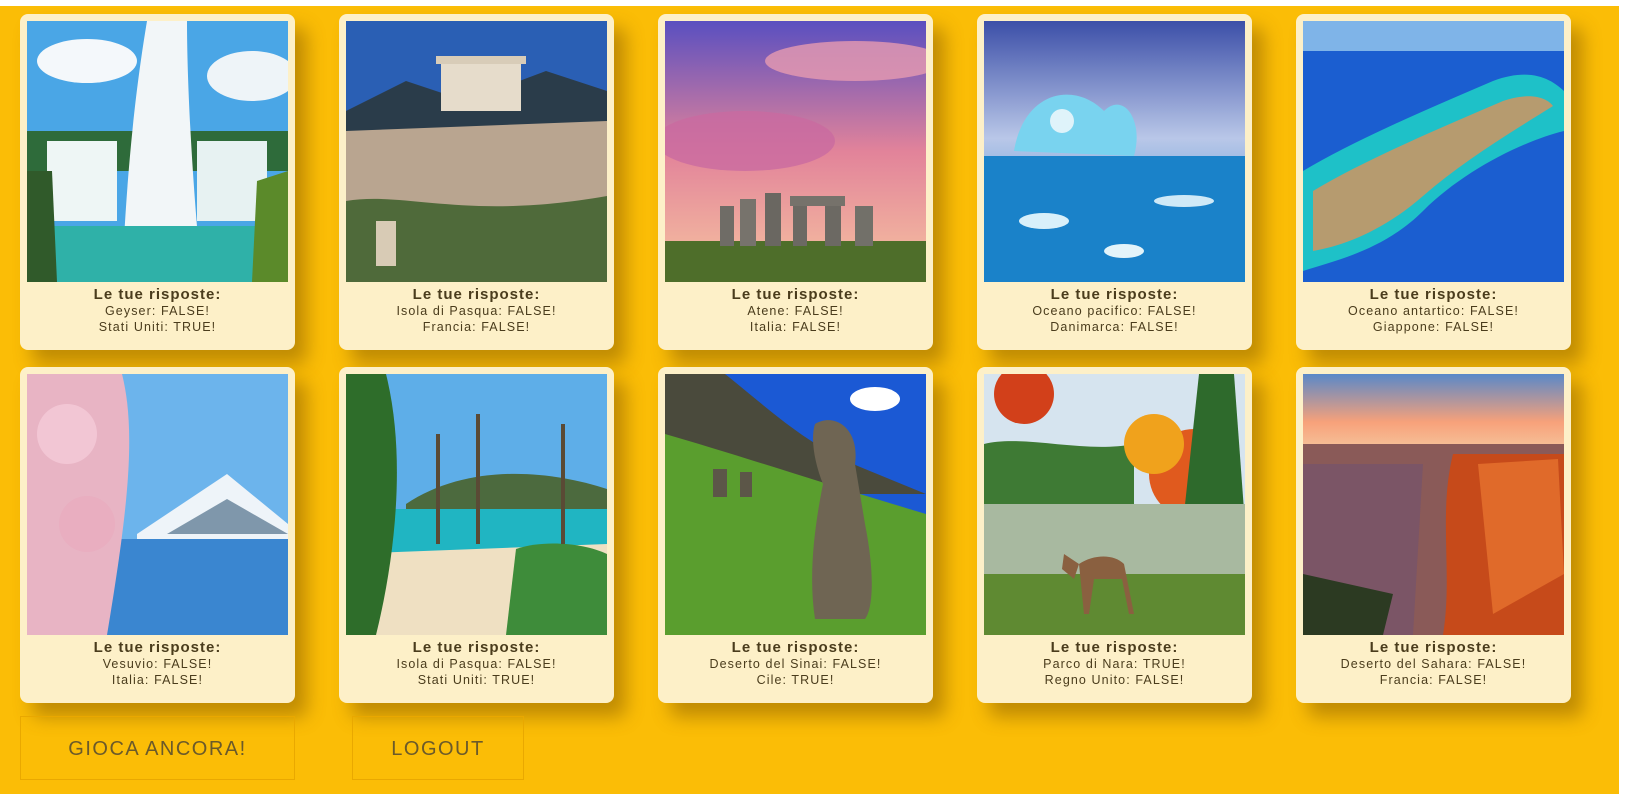 The height and width of the screenshot is (799, 1629). What do you see at coordinates (795, 680) in the screenshot?
I see `answer-line-2: Cile: TRUE!` at bounding box center [795, 680].